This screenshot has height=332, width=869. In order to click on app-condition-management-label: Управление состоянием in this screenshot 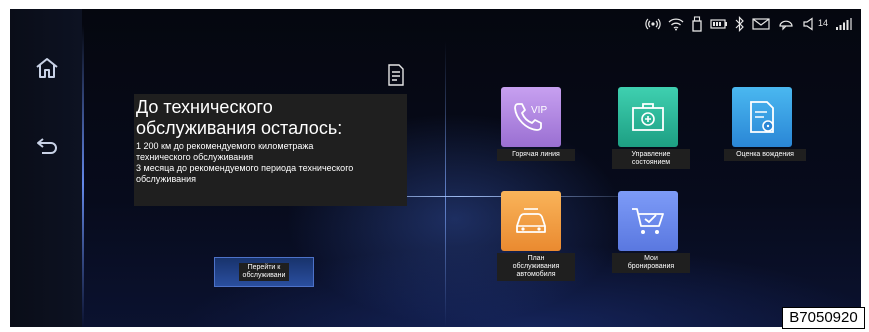, I will do `click(651, 159)`.